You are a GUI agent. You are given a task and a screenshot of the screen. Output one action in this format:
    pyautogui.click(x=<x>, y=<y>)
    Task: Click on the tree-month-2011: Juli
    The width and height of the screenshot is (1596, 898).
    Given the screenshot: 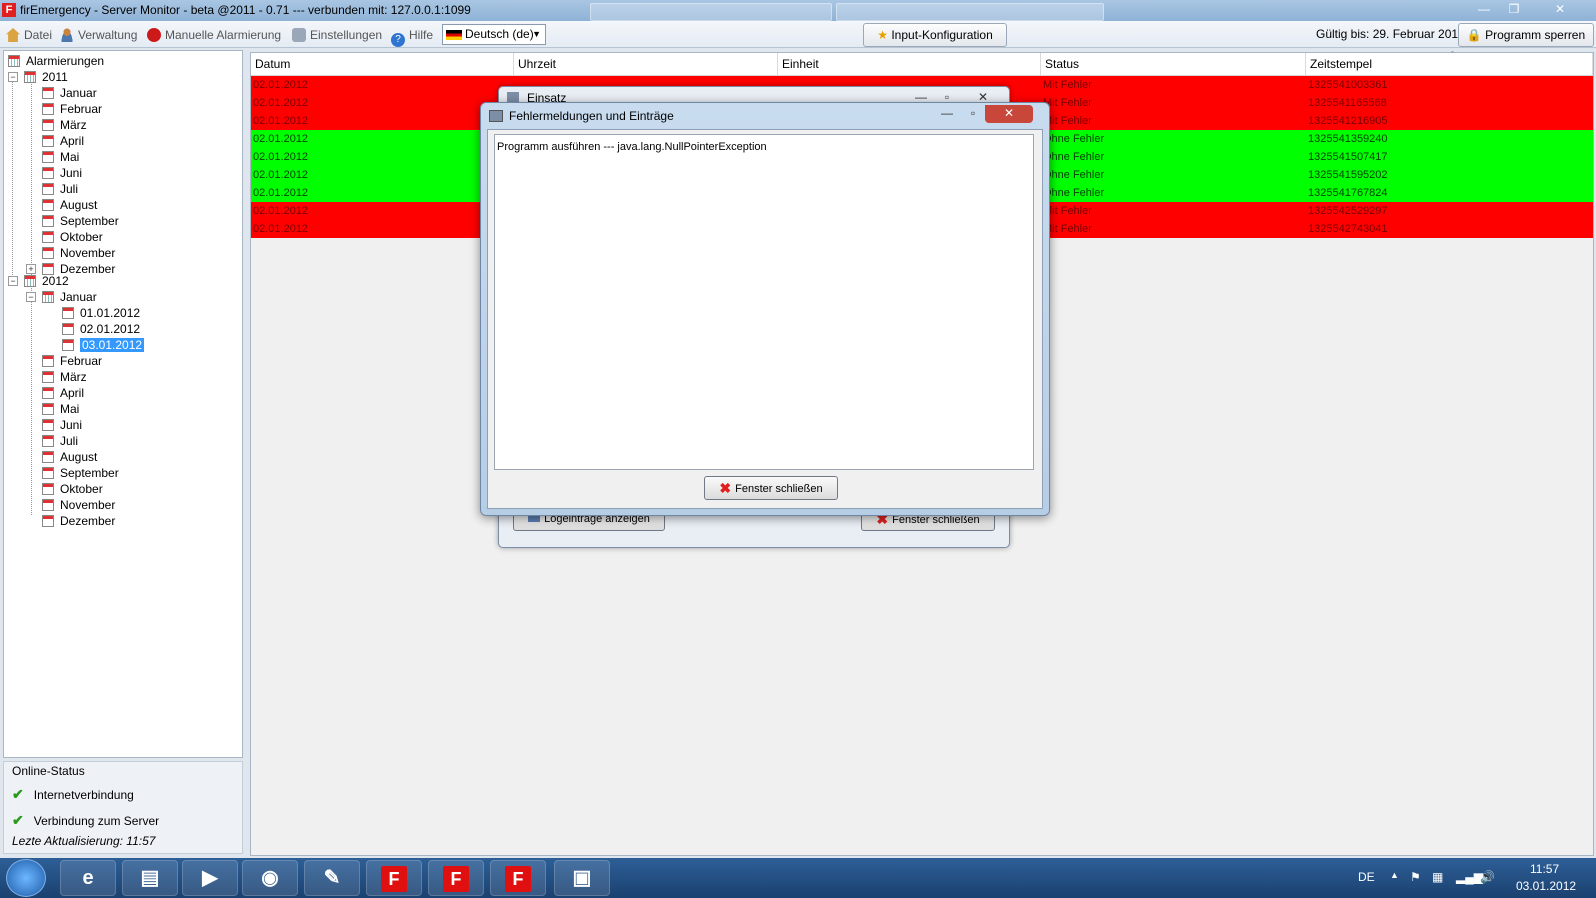 What is the action you would take?
    pyautogui.click(x=60, y=189)
    